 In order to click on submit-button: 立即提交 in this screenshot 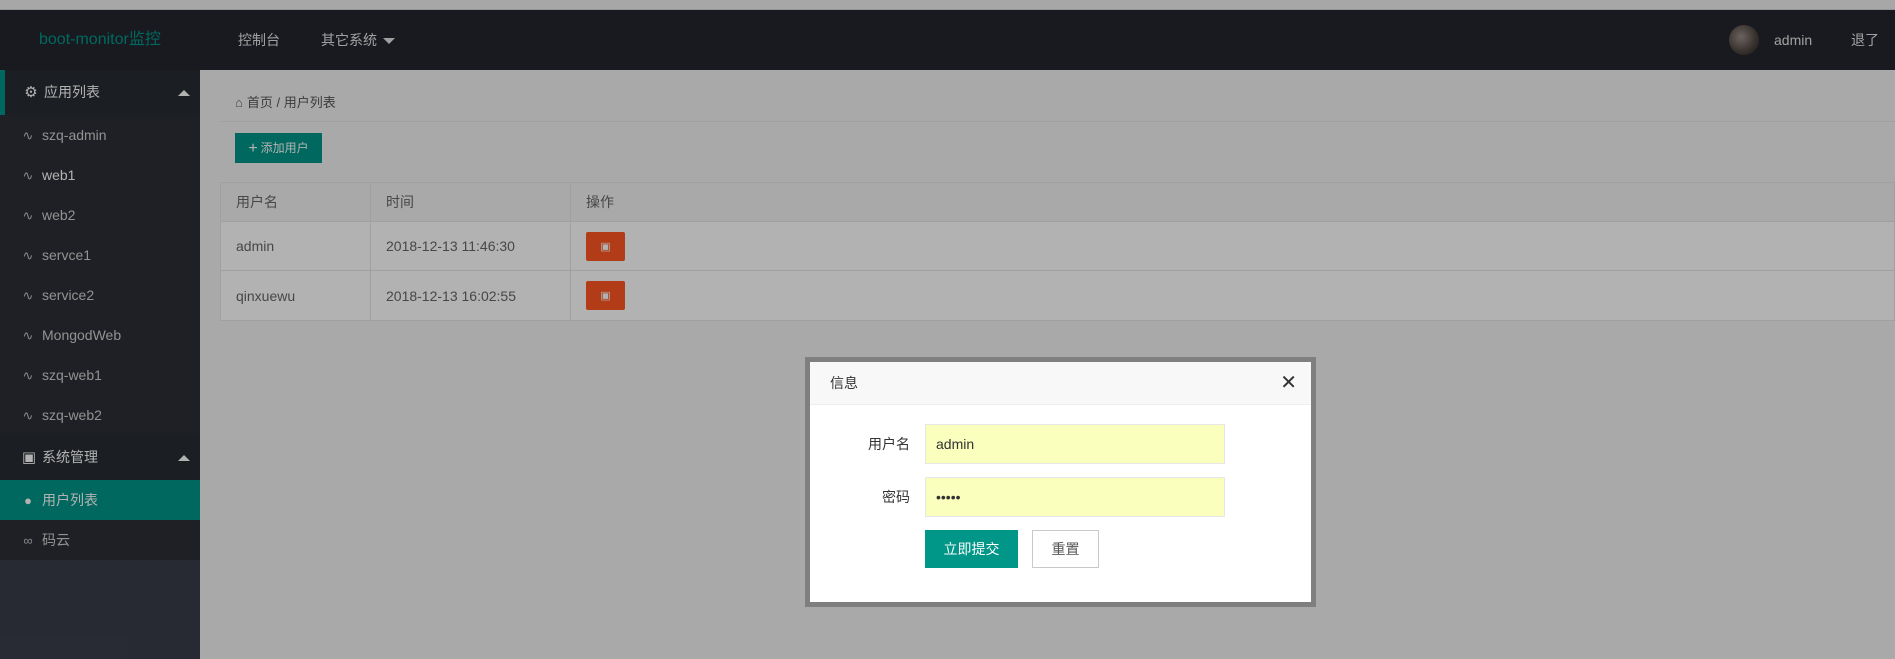, I will do `click(971, 549)`.